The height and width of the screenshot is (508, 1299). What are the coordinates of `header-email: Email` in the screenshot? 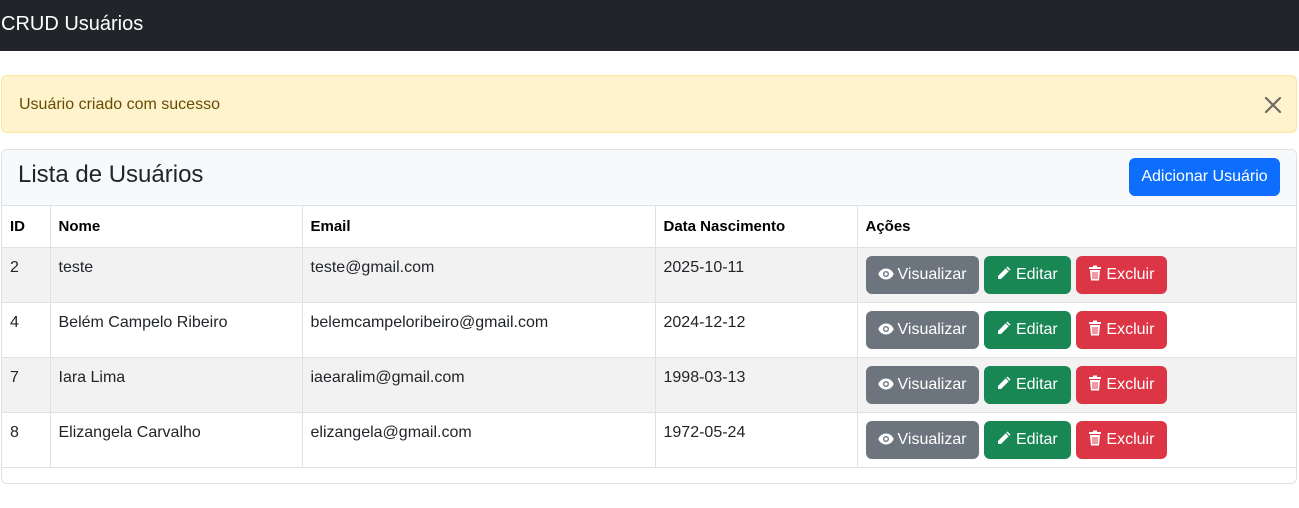 It's located at (478, 227).